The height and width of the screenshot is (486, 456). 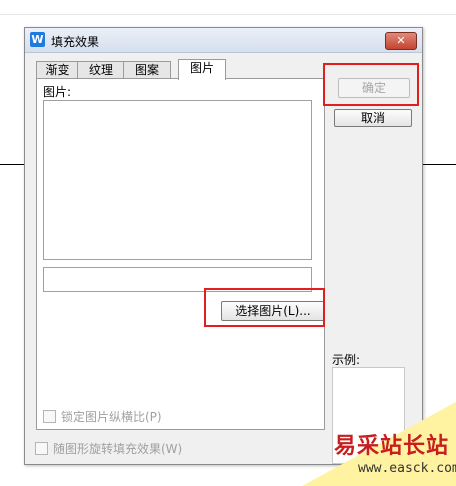 I want to click on example-label: 示例:, so click(x=346, y=360).